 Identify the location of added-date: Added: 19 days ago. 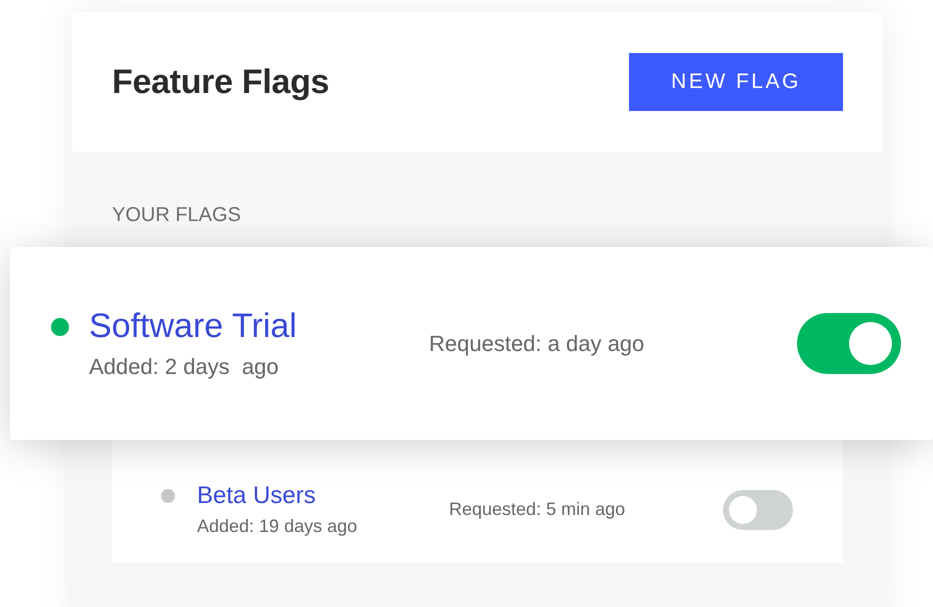
(277, 526).